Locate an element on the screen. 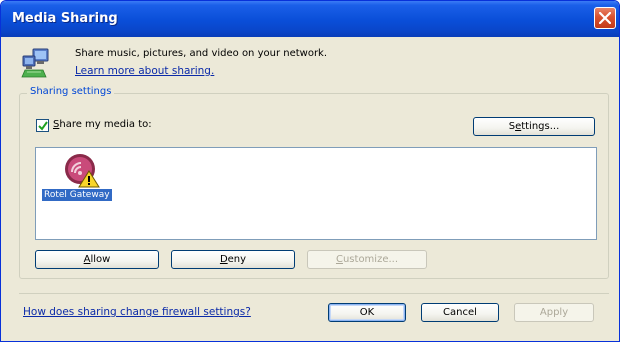  footer-divider is located at coordinates (314, 293).